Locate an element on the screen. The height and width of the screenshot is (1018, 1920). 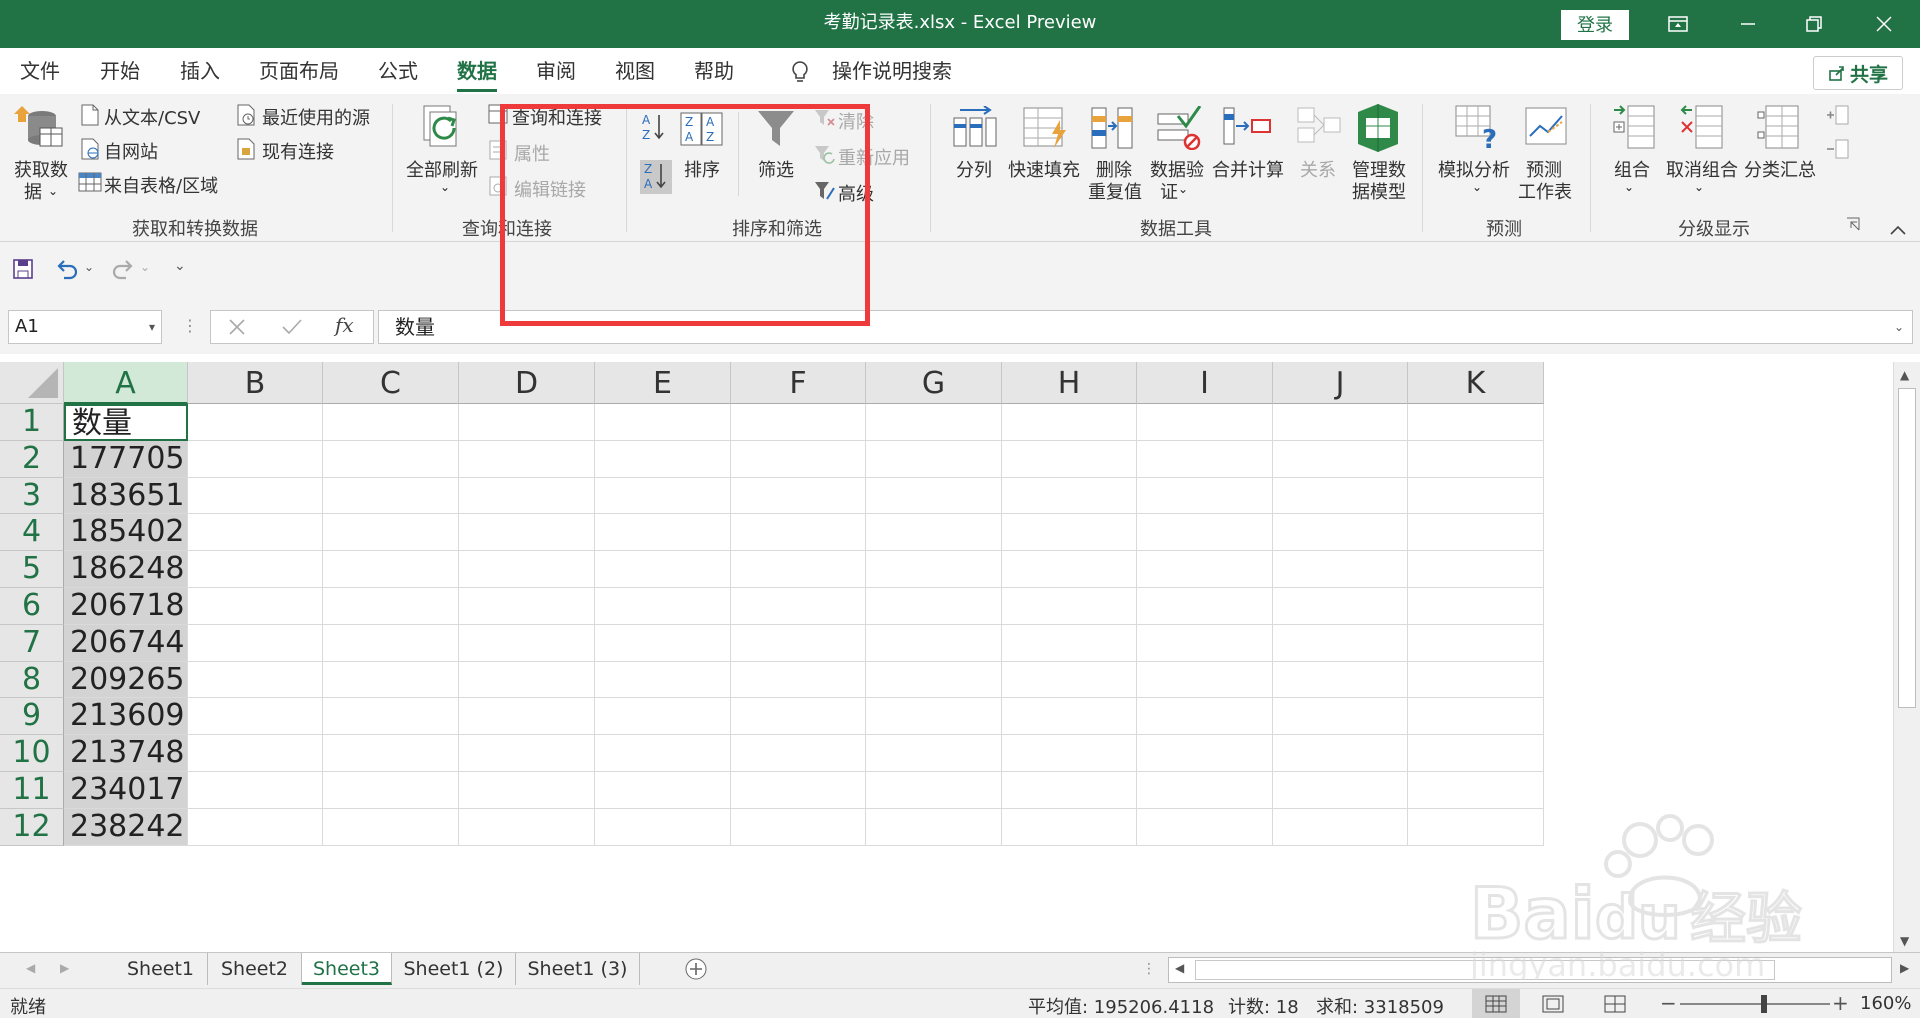
cell-j9 is located at coordinates (1340, 717).